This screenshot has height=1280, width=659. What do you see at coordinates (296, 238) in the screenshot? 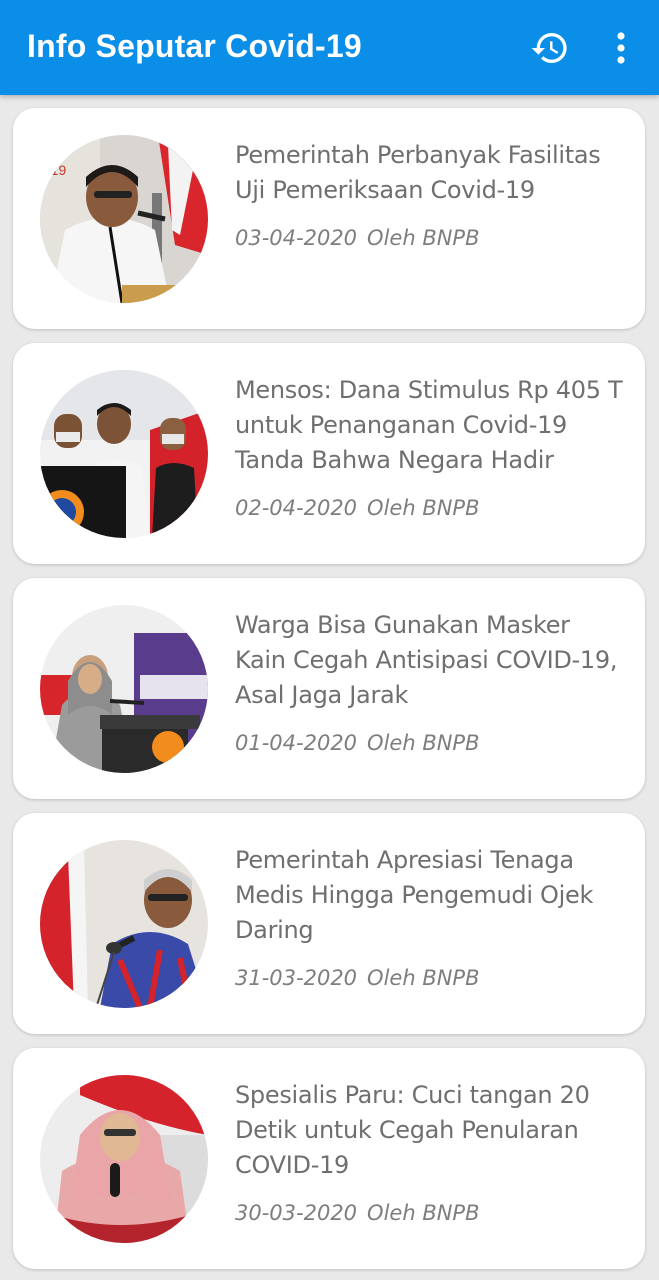
I see `news-date: 03-04-2020` at bounding box center [296, 238].